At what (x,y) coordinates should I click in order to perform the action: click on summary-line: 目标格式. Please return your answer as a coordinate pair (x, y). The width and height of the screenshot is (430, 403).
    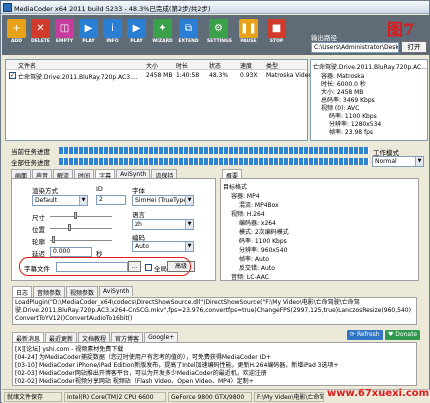
    Looking at the image, I should click on (235, 187).